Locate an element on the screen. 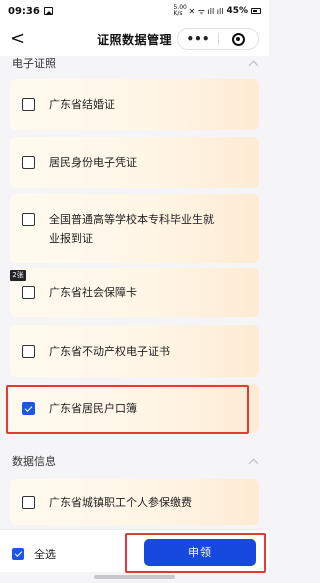 This screenshot has height=583, width=320. network-speed: 5.00 K/s is located at coordinates (180, 10).